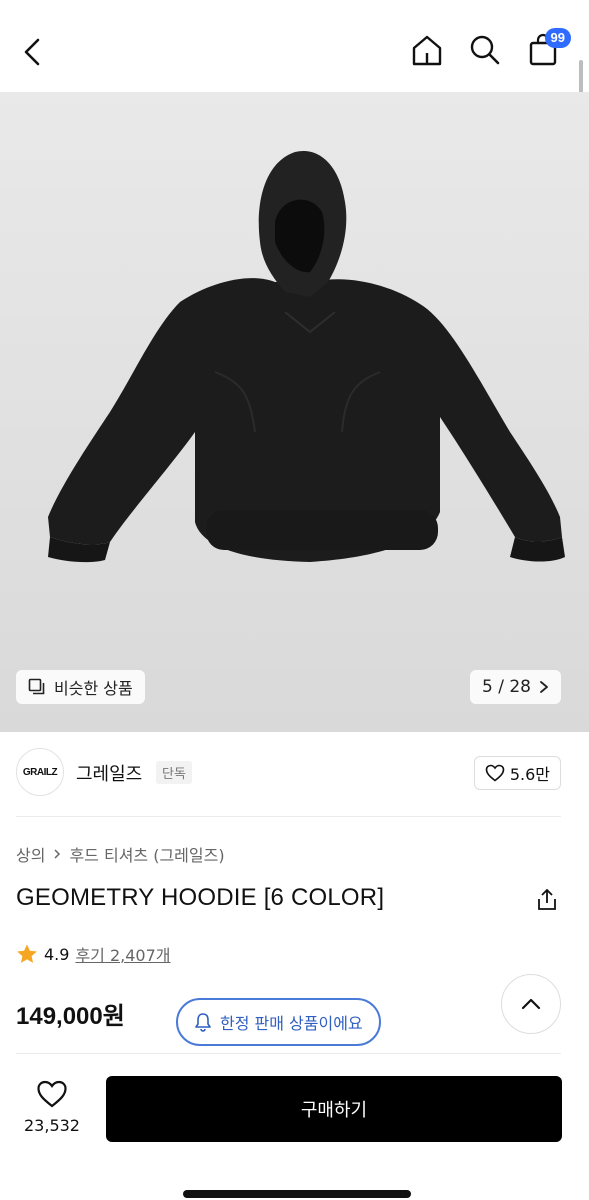 This screenshot has width=589, height=1200. What do you see at coordinates (122, 954) in the screenshot?
I see `review-count-link: 후기 2,407개` at bounding box center [122, 954].